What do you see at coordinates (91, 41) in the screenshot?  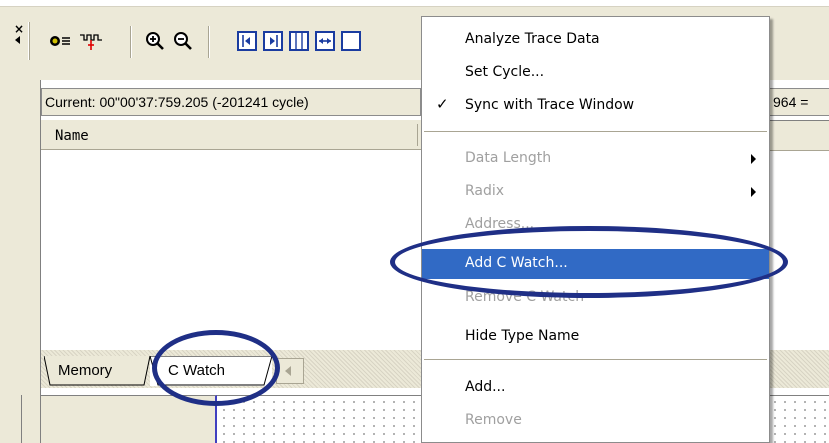 I see `trigger-point-icon` at bounding box center [91, 41].